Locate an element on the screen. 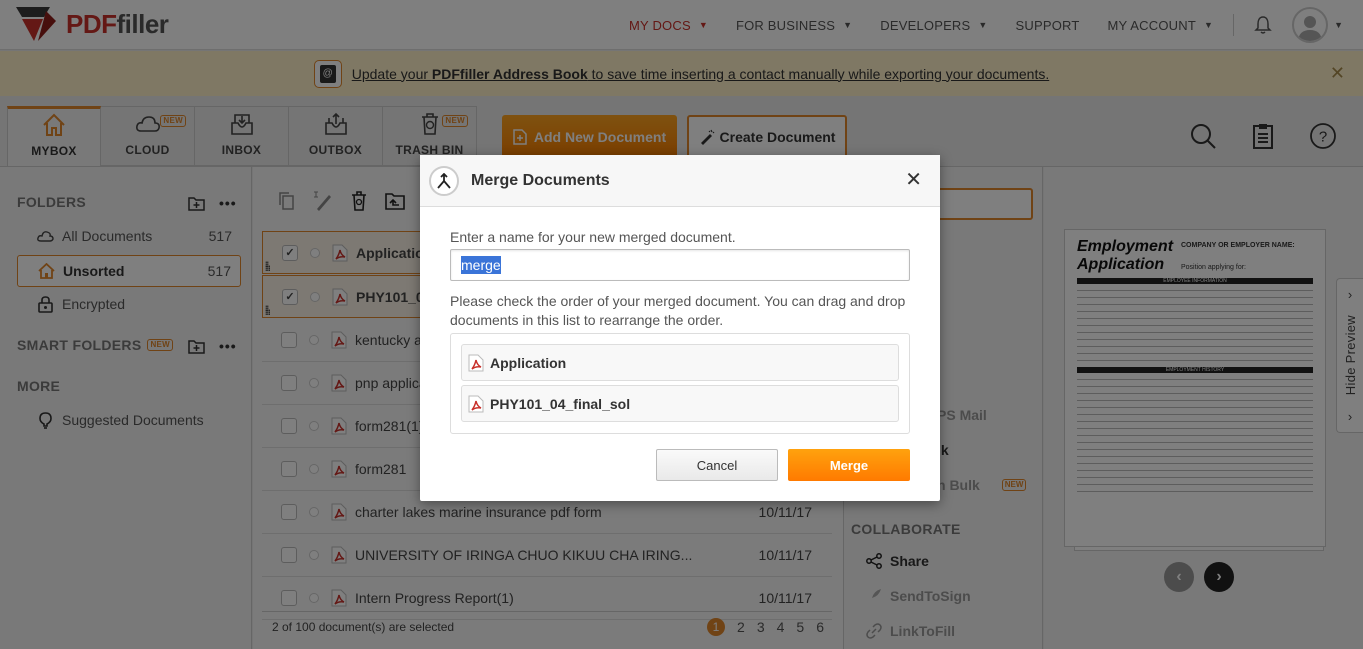  dialog-title: Merge Documents is located at coordinates (540, 180).